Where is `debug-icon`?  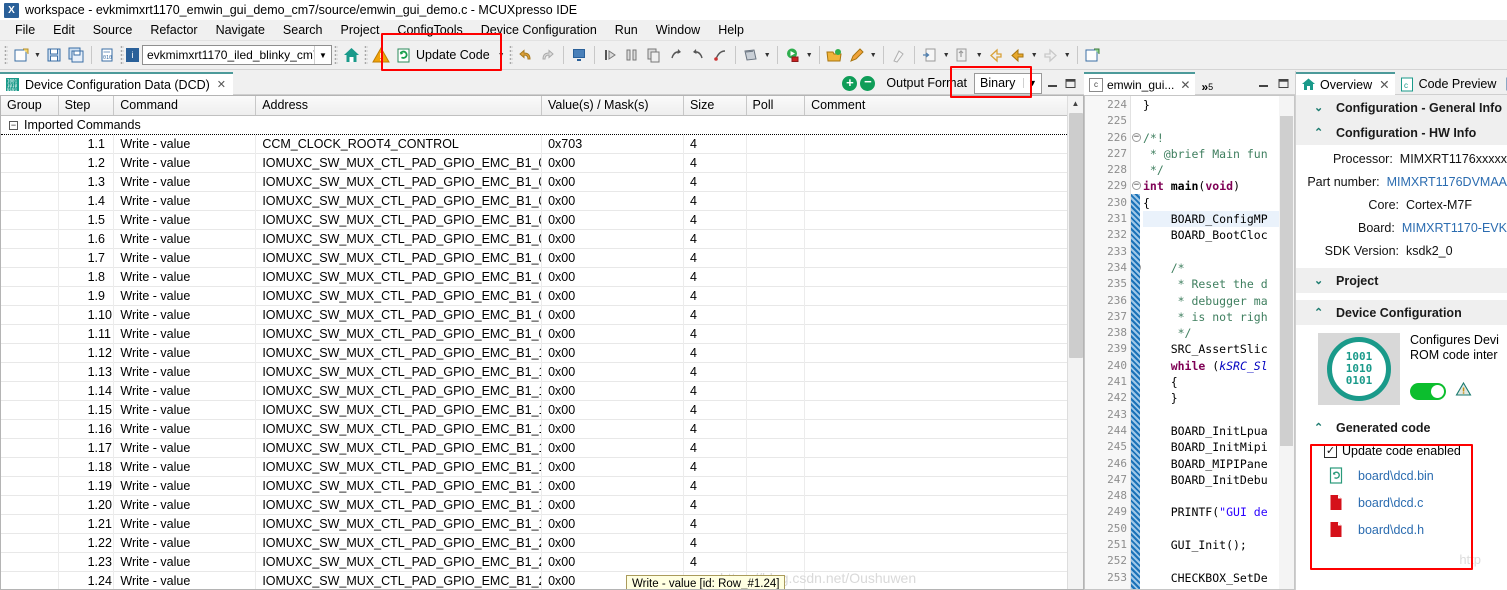 debug-icon is located at coordinates (793, 55).